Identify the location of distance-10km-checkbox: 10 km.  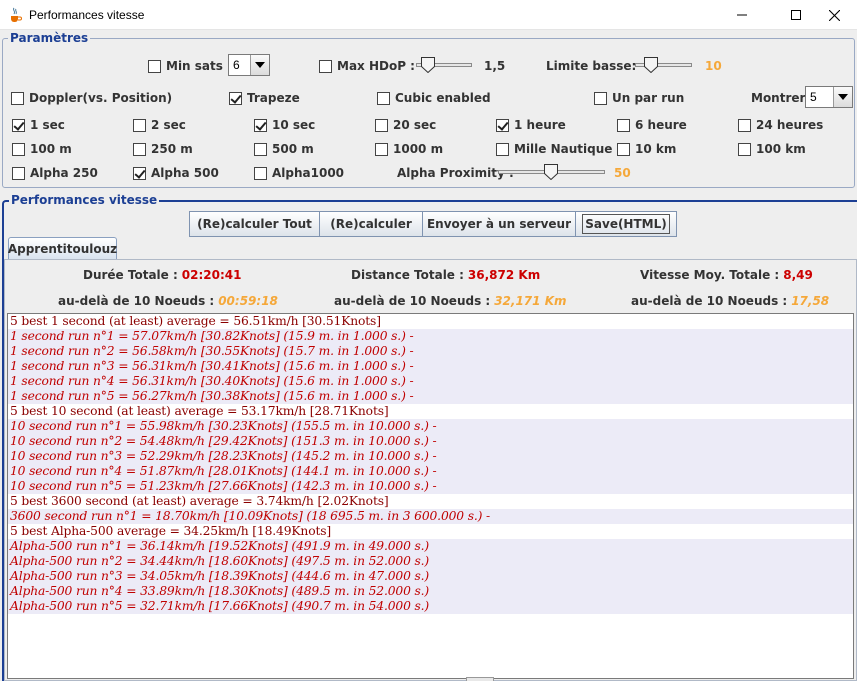
(646, 149).